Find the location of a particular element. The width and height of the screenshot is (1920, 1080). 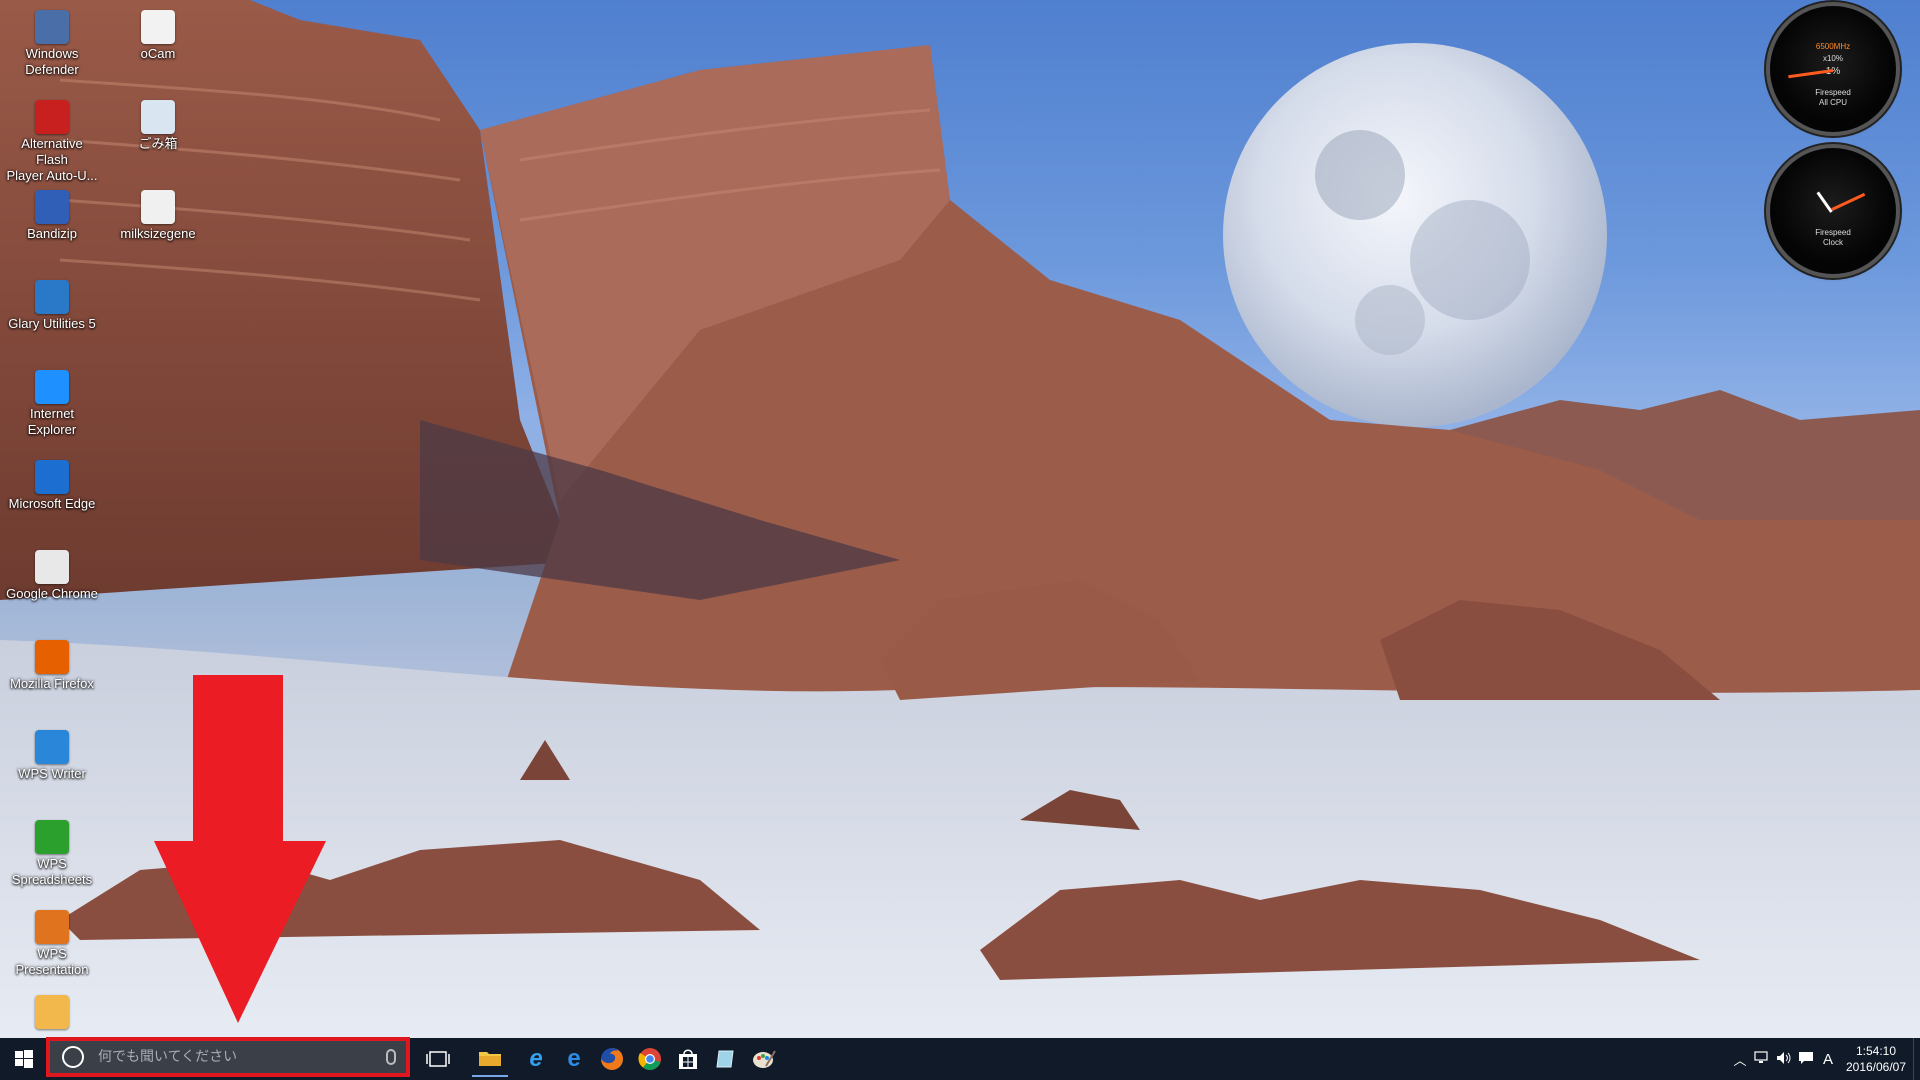

desktop-shortcut-label: Internet Explorer is located at coordinates (52, 421).